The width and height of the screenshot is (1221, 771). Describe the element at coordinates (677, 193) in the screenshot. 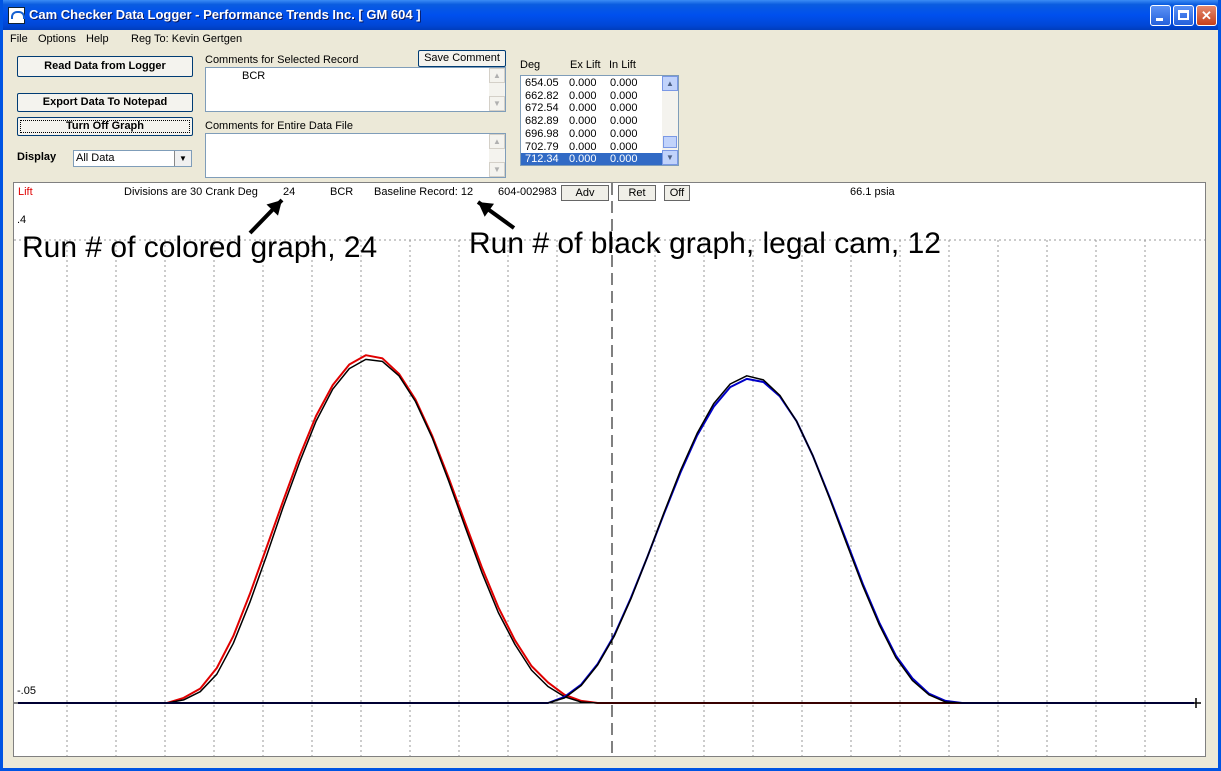

I see `off-button: Off` at that location.